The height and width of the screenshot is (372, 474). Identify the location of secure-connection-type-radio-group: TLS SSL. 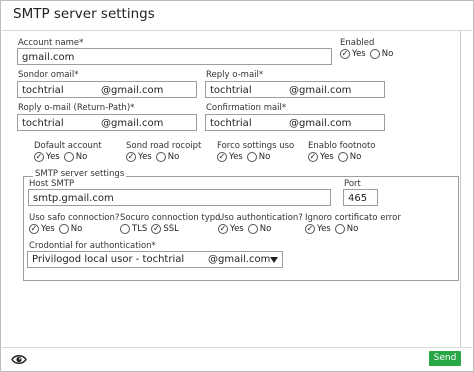
(151, 229).